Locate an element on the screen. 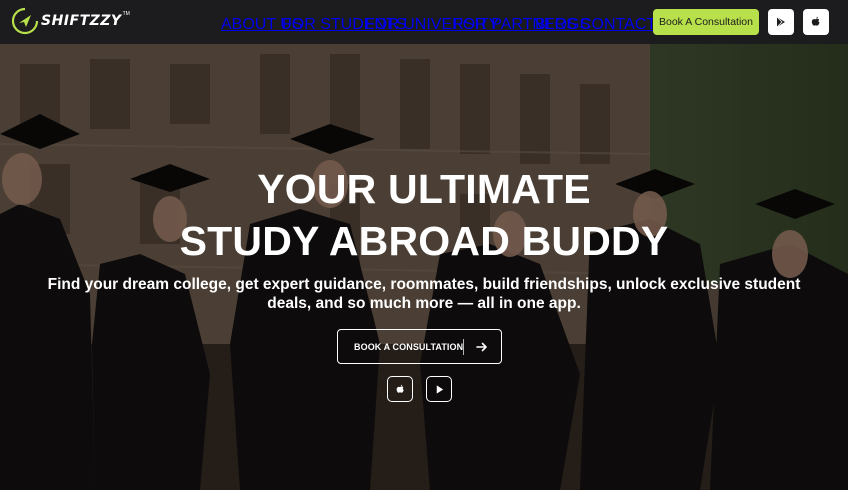  hero-app-store-button is located at coordinates (400, 389).